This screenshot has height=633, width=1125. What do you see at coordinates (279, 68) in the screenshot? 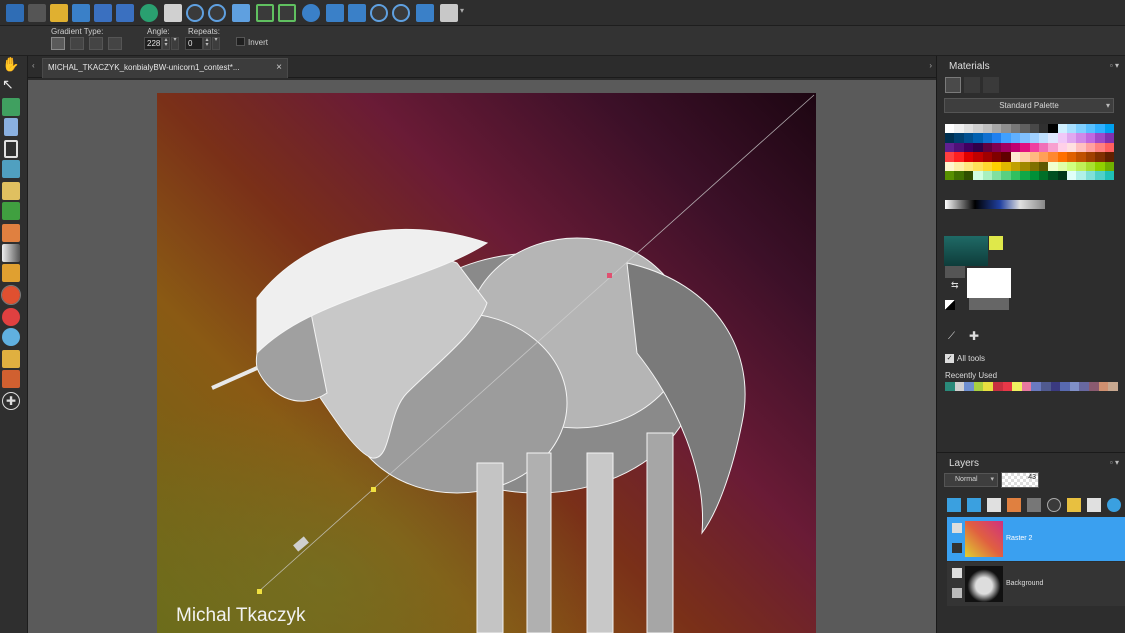
I see `close-tab-icon: ×` at bounding box center [279, 68].